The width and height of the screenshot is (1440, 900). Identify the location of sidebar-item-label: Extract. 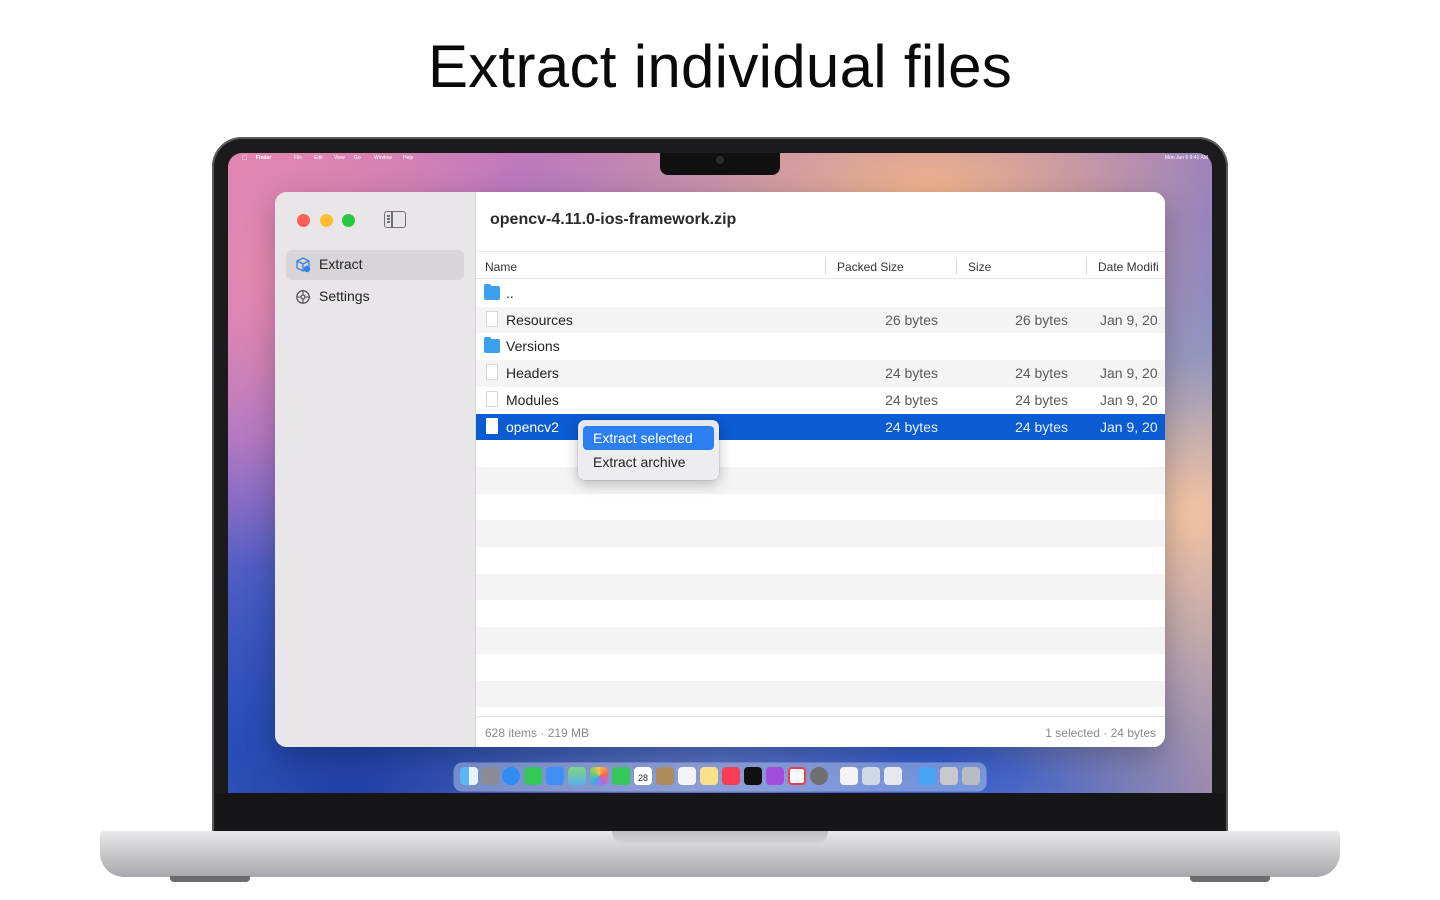
(341, 264).